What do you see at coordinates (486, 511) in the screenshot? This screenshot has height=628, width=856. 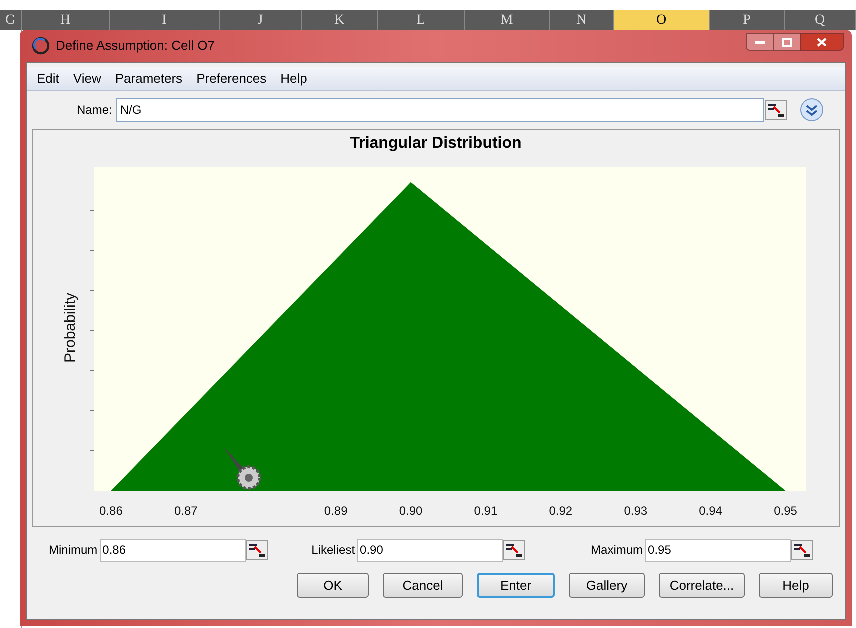 I see `x-tick-label: 0.91` at bounding box center [486, 511].